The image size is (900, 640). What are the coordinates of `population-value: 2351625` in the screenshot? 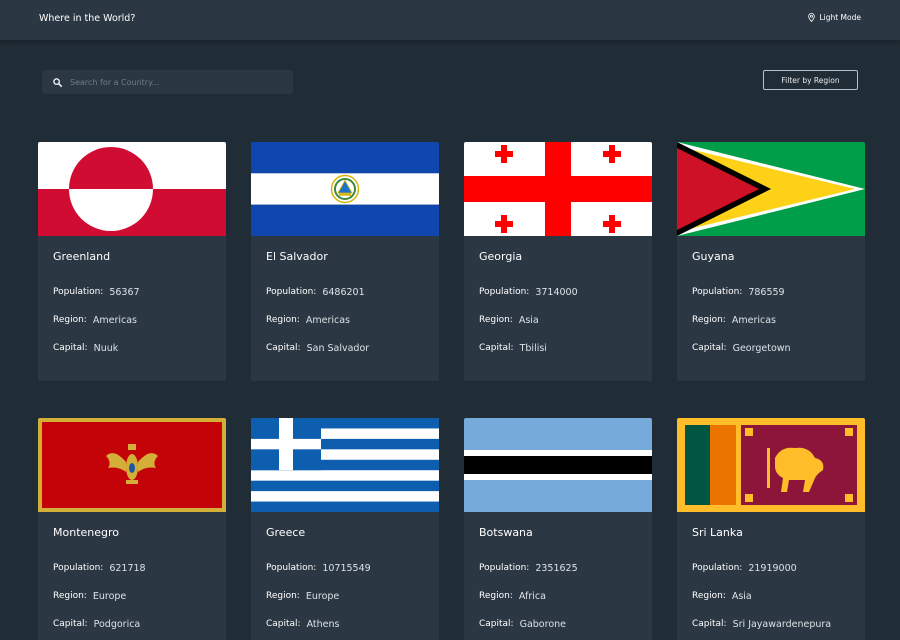 It's located at (556, 568).